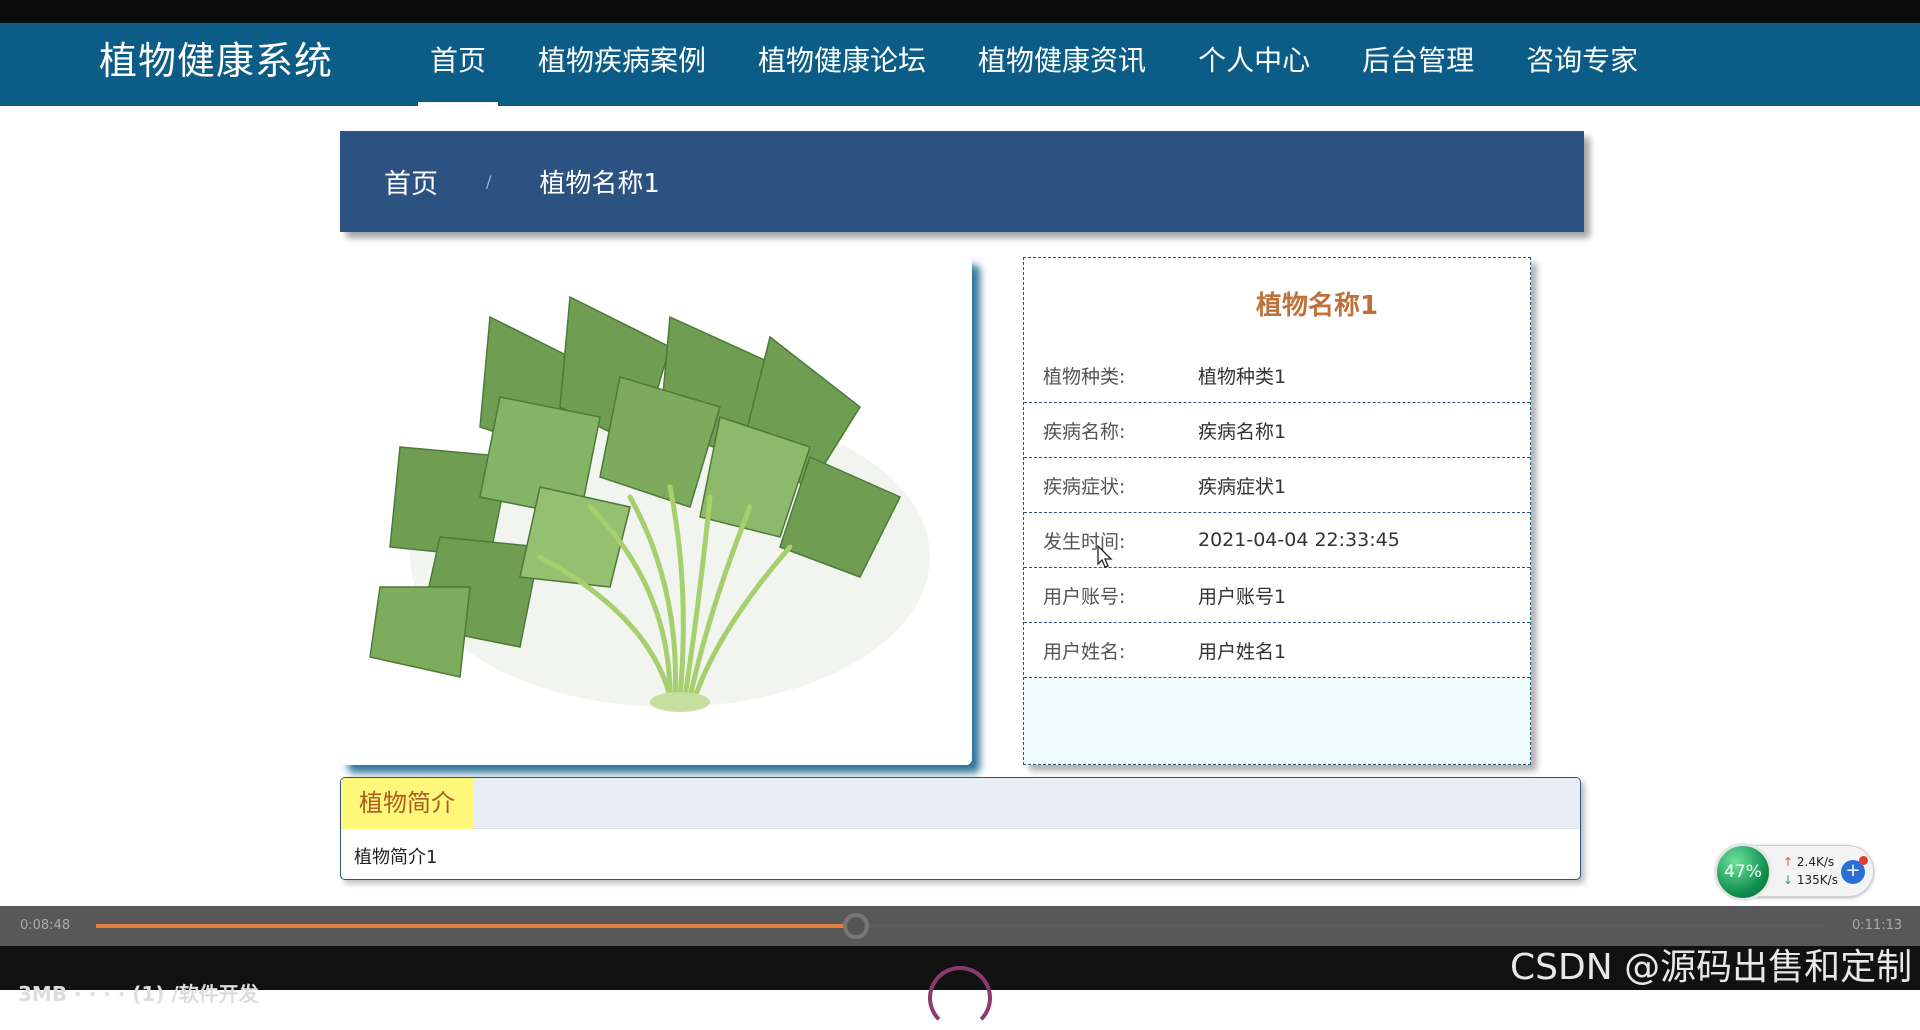 The image size is (1920, 1030). I want to click on nav-item-home: 首页, so click(458, 64).